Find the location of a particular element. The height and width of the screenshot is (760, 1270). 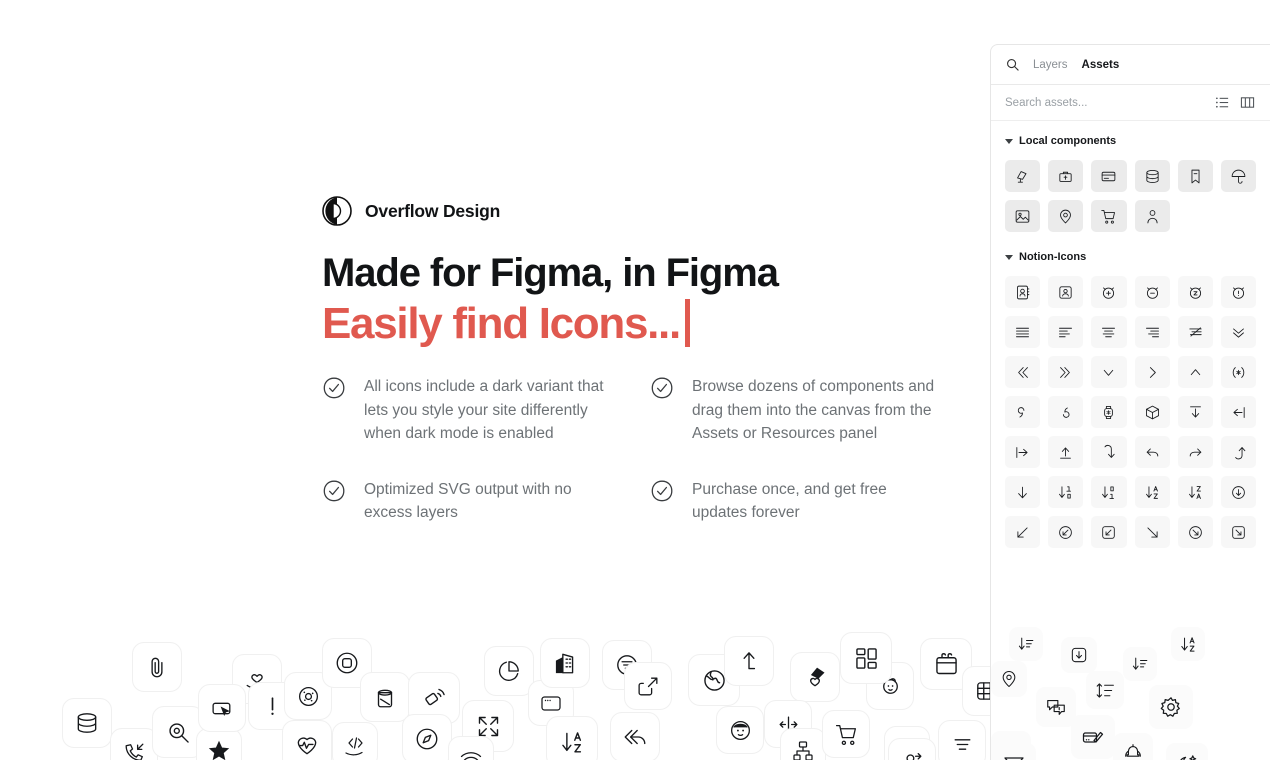

grid-view-icon is located at coordinates (1247, 102).